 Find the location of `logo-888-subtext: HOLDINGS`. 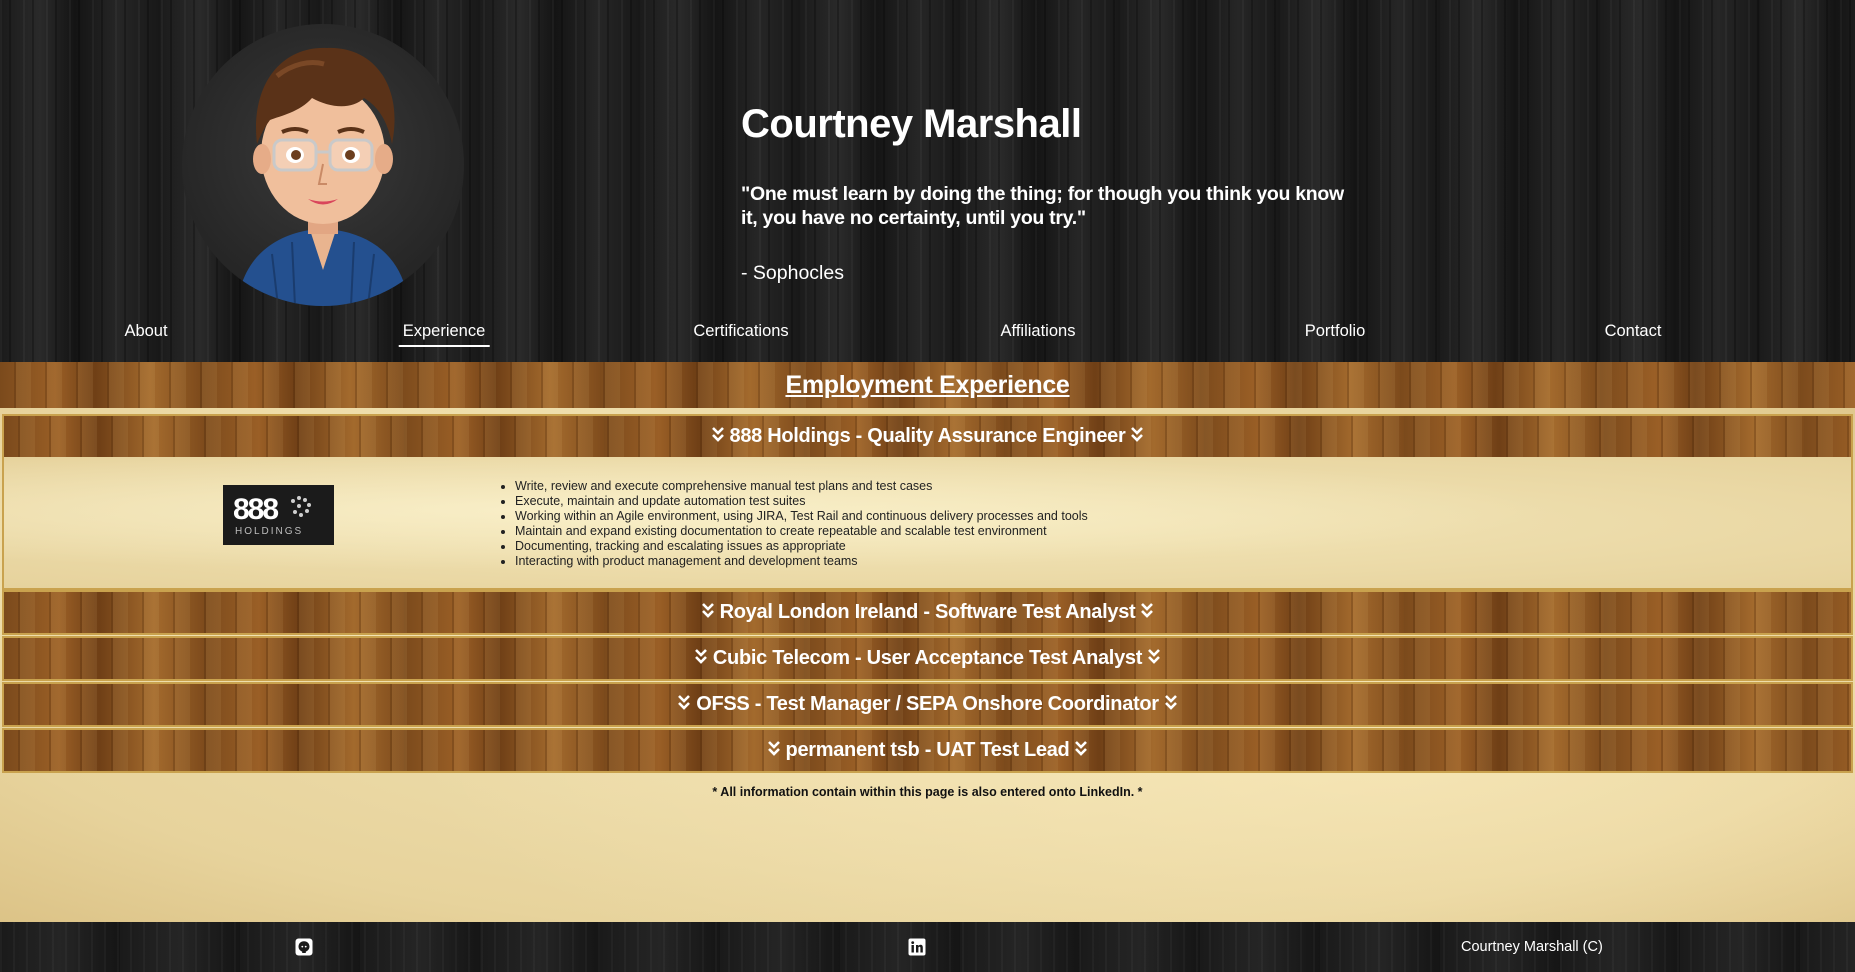

logo-888-subtext: HOLDINGS is located at coordinates (269, 531).